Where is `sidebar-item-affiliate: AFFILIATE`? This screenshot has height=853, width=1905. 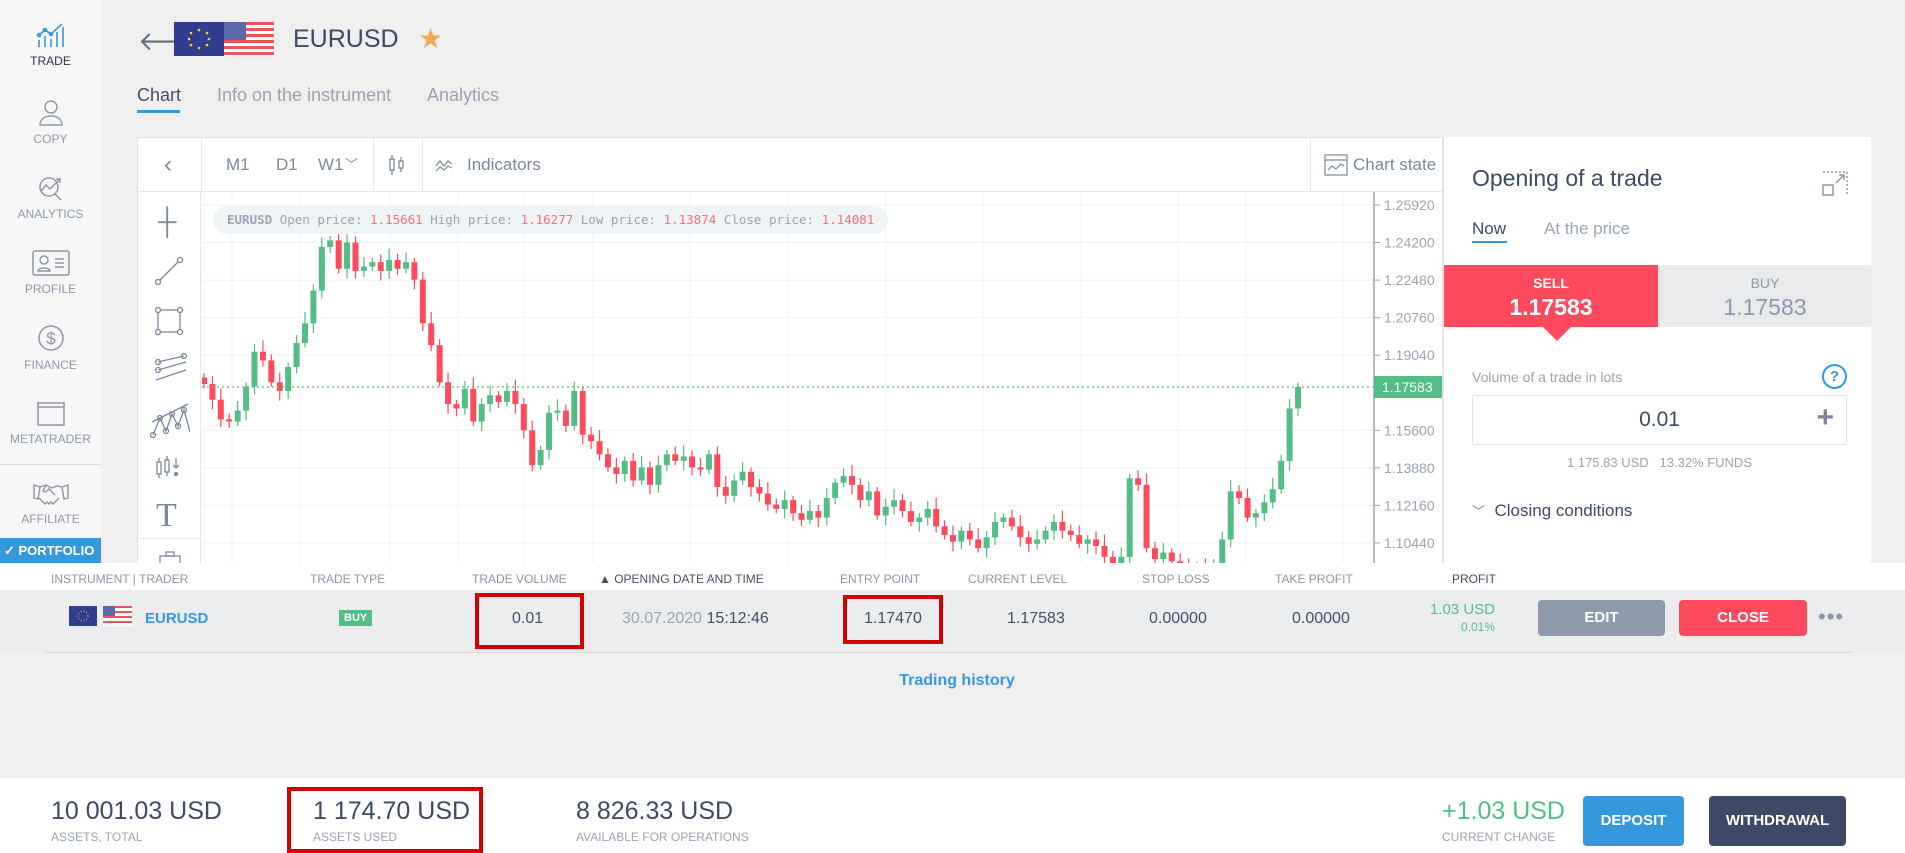 sidebar-item-affiliate: AFFILIATE is located at coordinates (50, 504).